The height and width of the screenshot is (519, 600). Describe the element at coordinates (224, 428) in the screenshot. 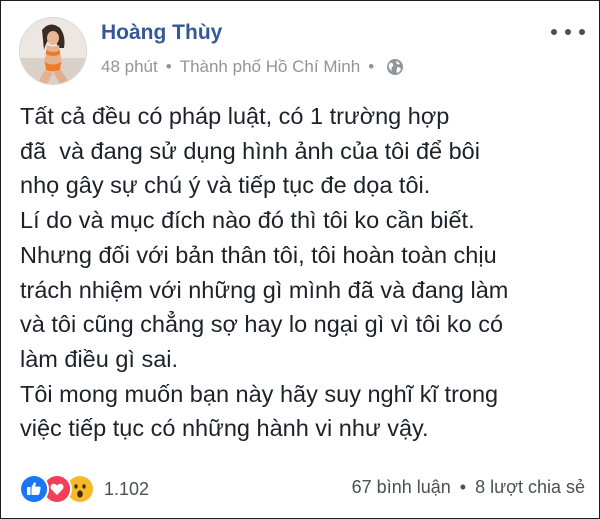

I see `post-line: việc tiếp tục có những hành vi như vậy.` at that location.